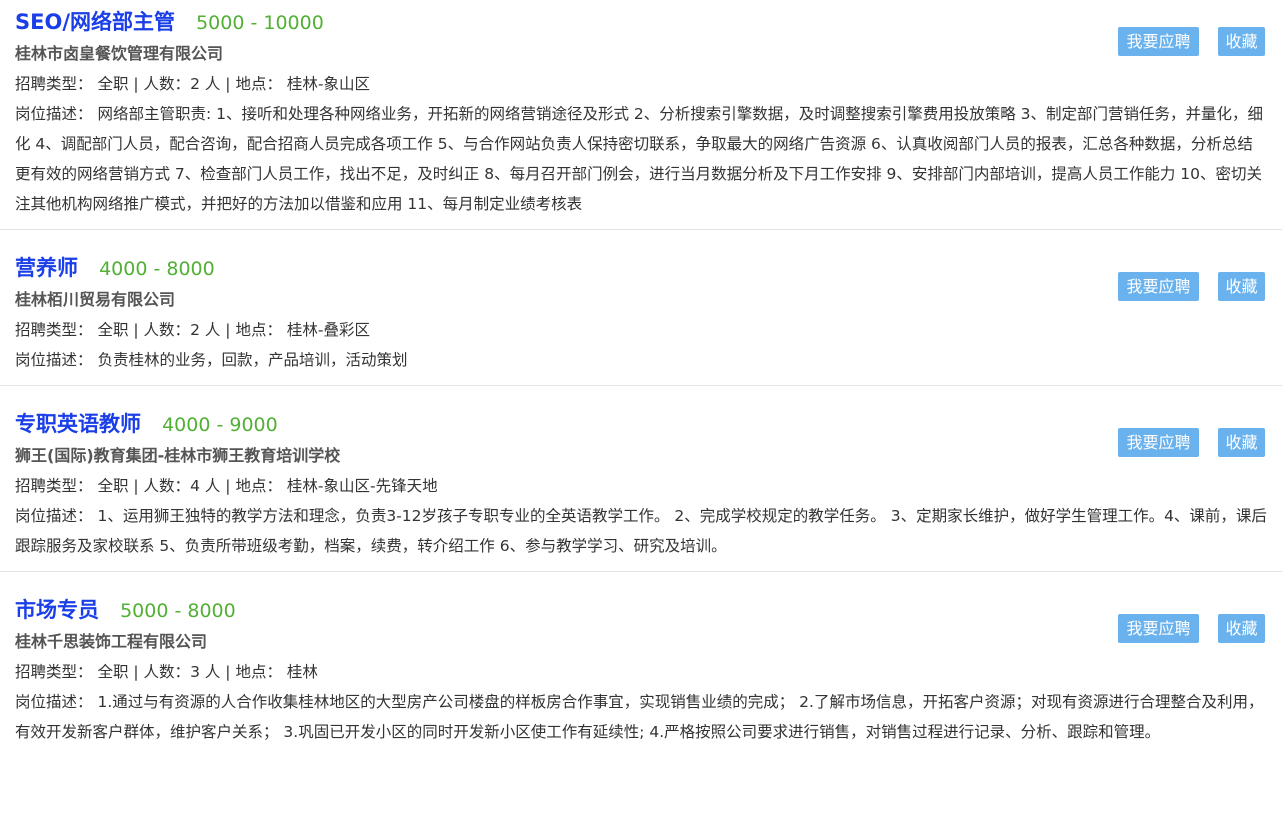 The image size is (1282, 814). I want to click on company-name: 桂林市卤皇餐饮管理有限公司, so click(119, 53).